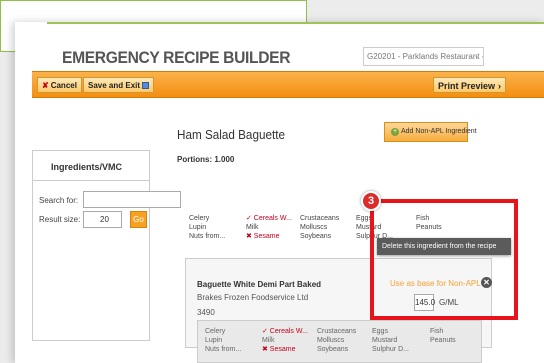 This screenshot has height=363, width=544. I want to click on chevron-right-icon: ›, so click(499, 86).